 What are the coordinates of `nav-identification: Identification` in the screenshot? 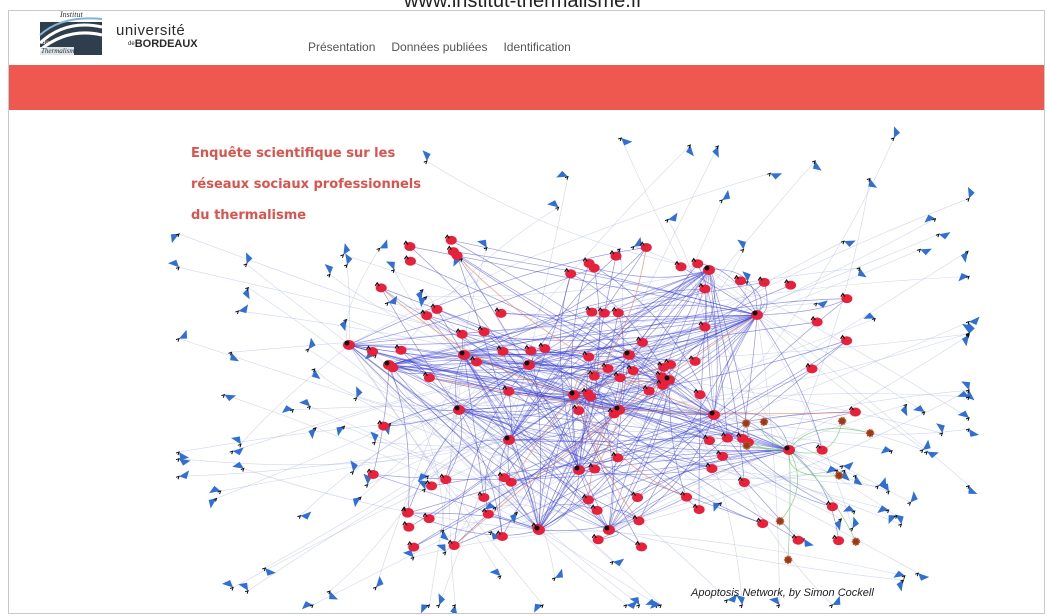 It's located at (536, 47).